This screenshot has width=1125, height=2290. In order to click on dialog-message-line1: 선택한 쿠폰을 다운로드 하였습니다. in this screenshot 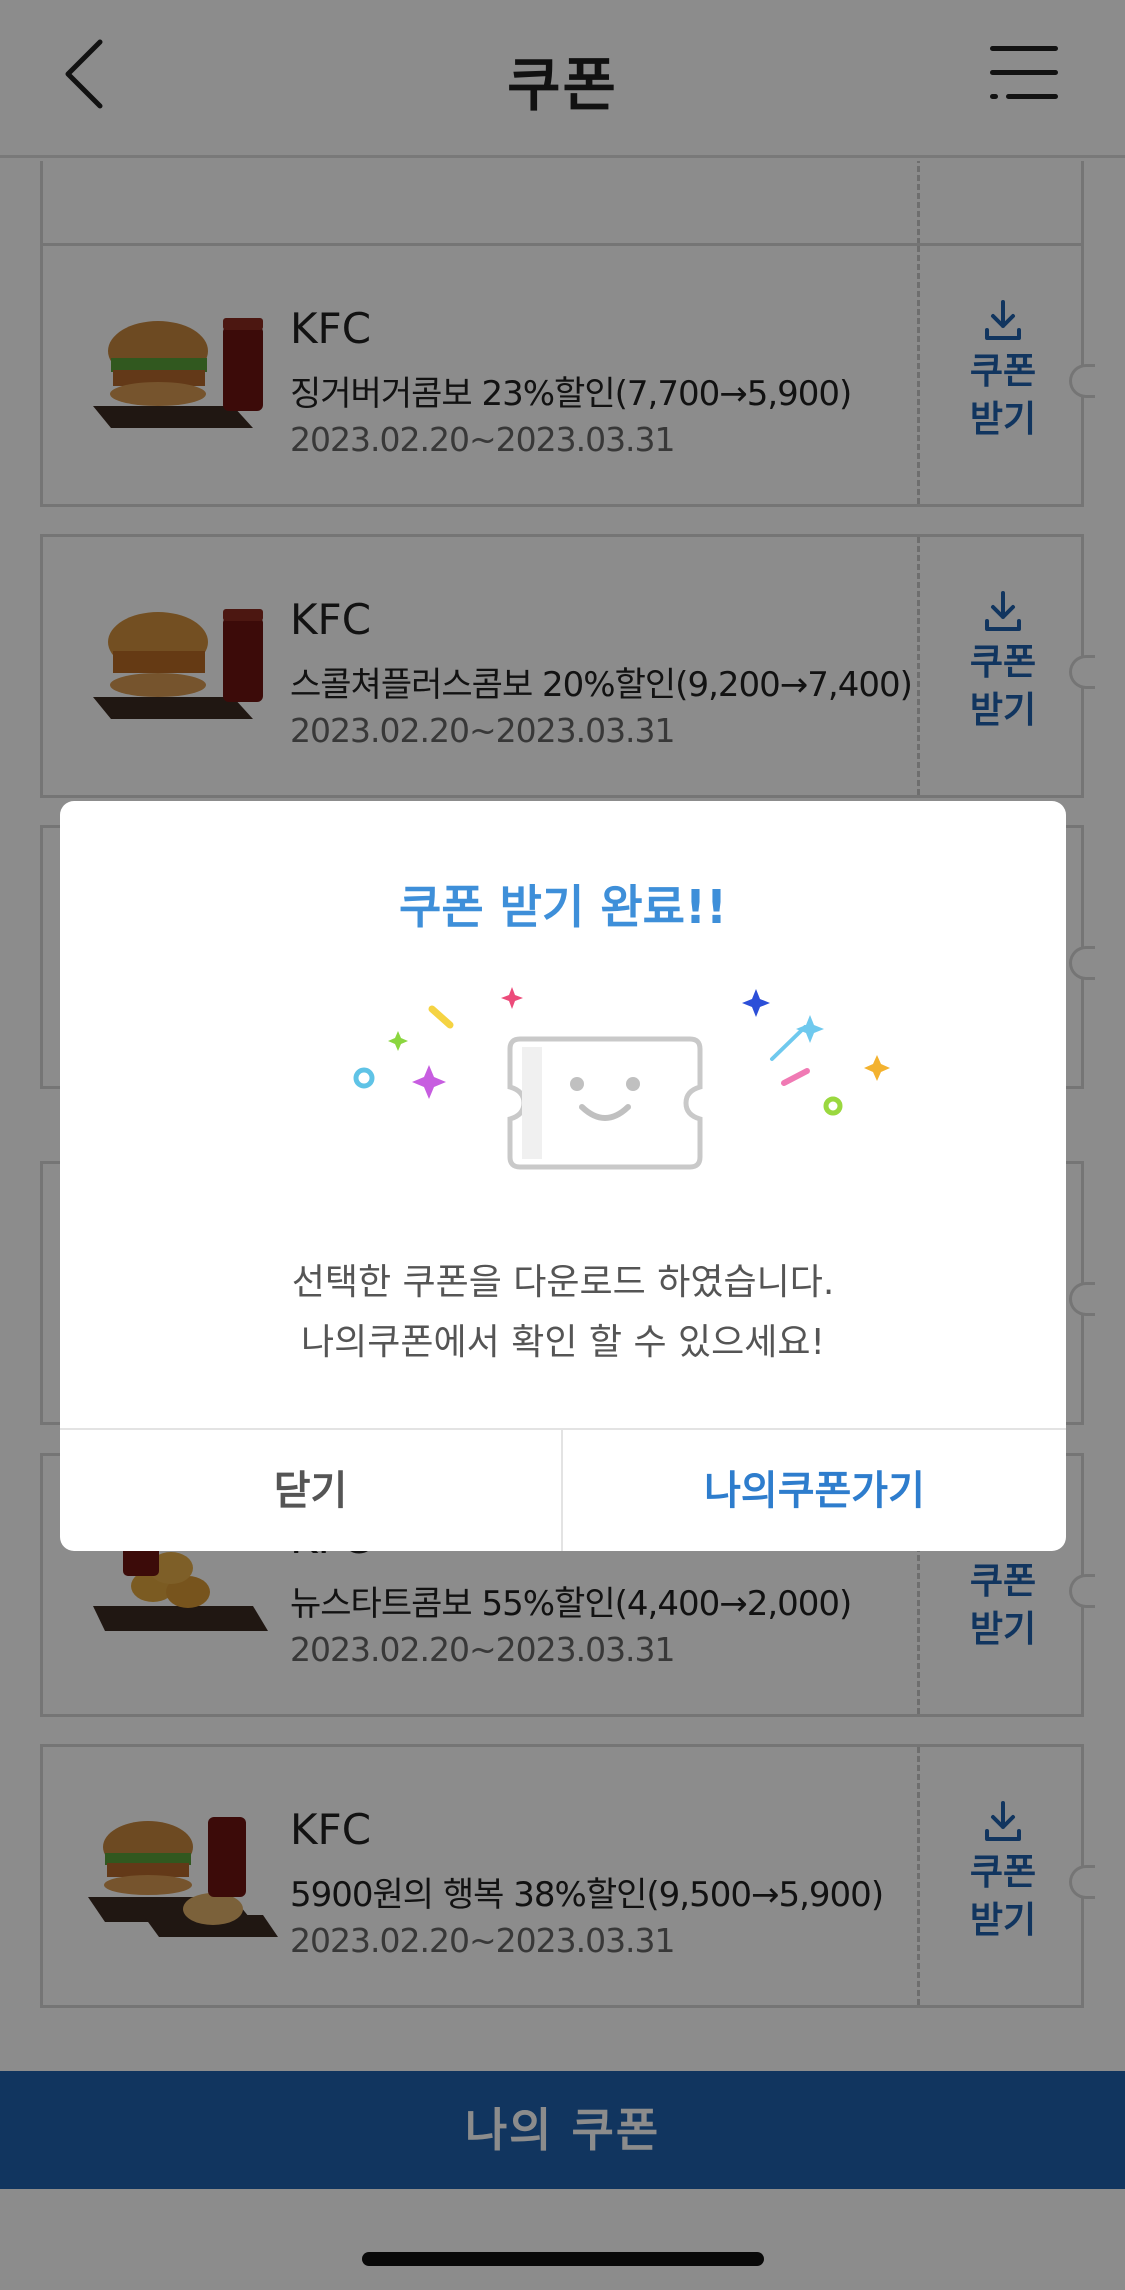, I will do `click(563, 1282)`.